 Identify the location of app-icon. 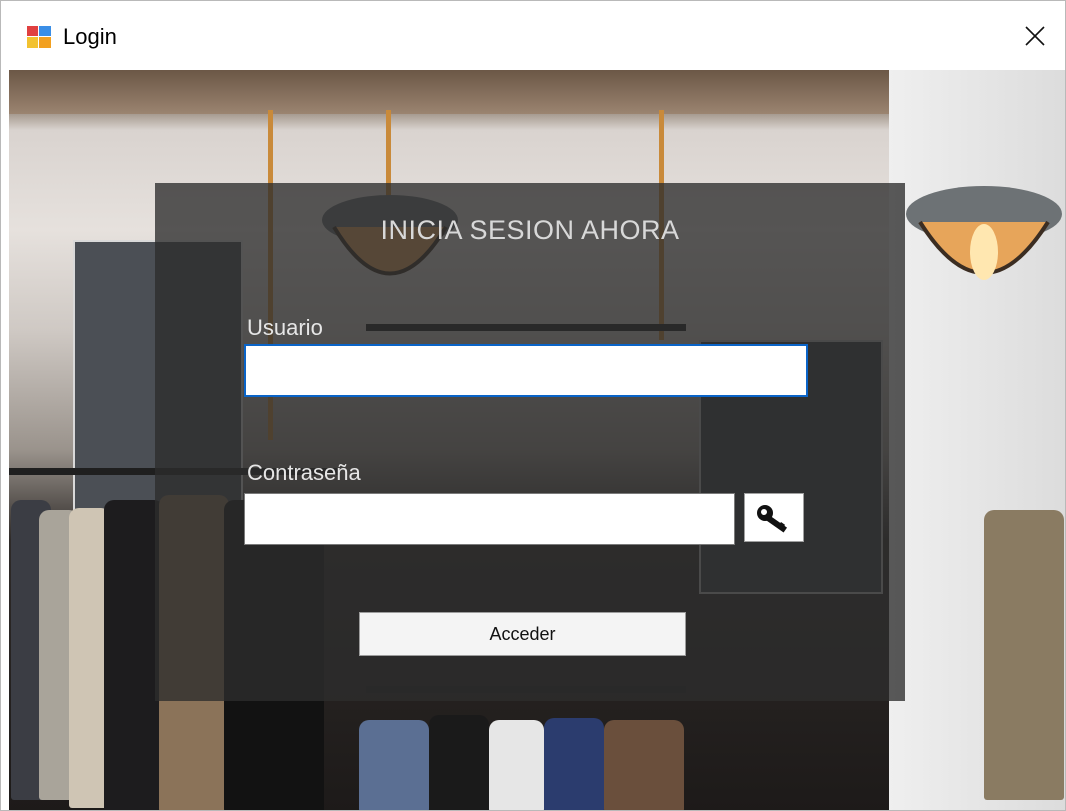
(39, 37).